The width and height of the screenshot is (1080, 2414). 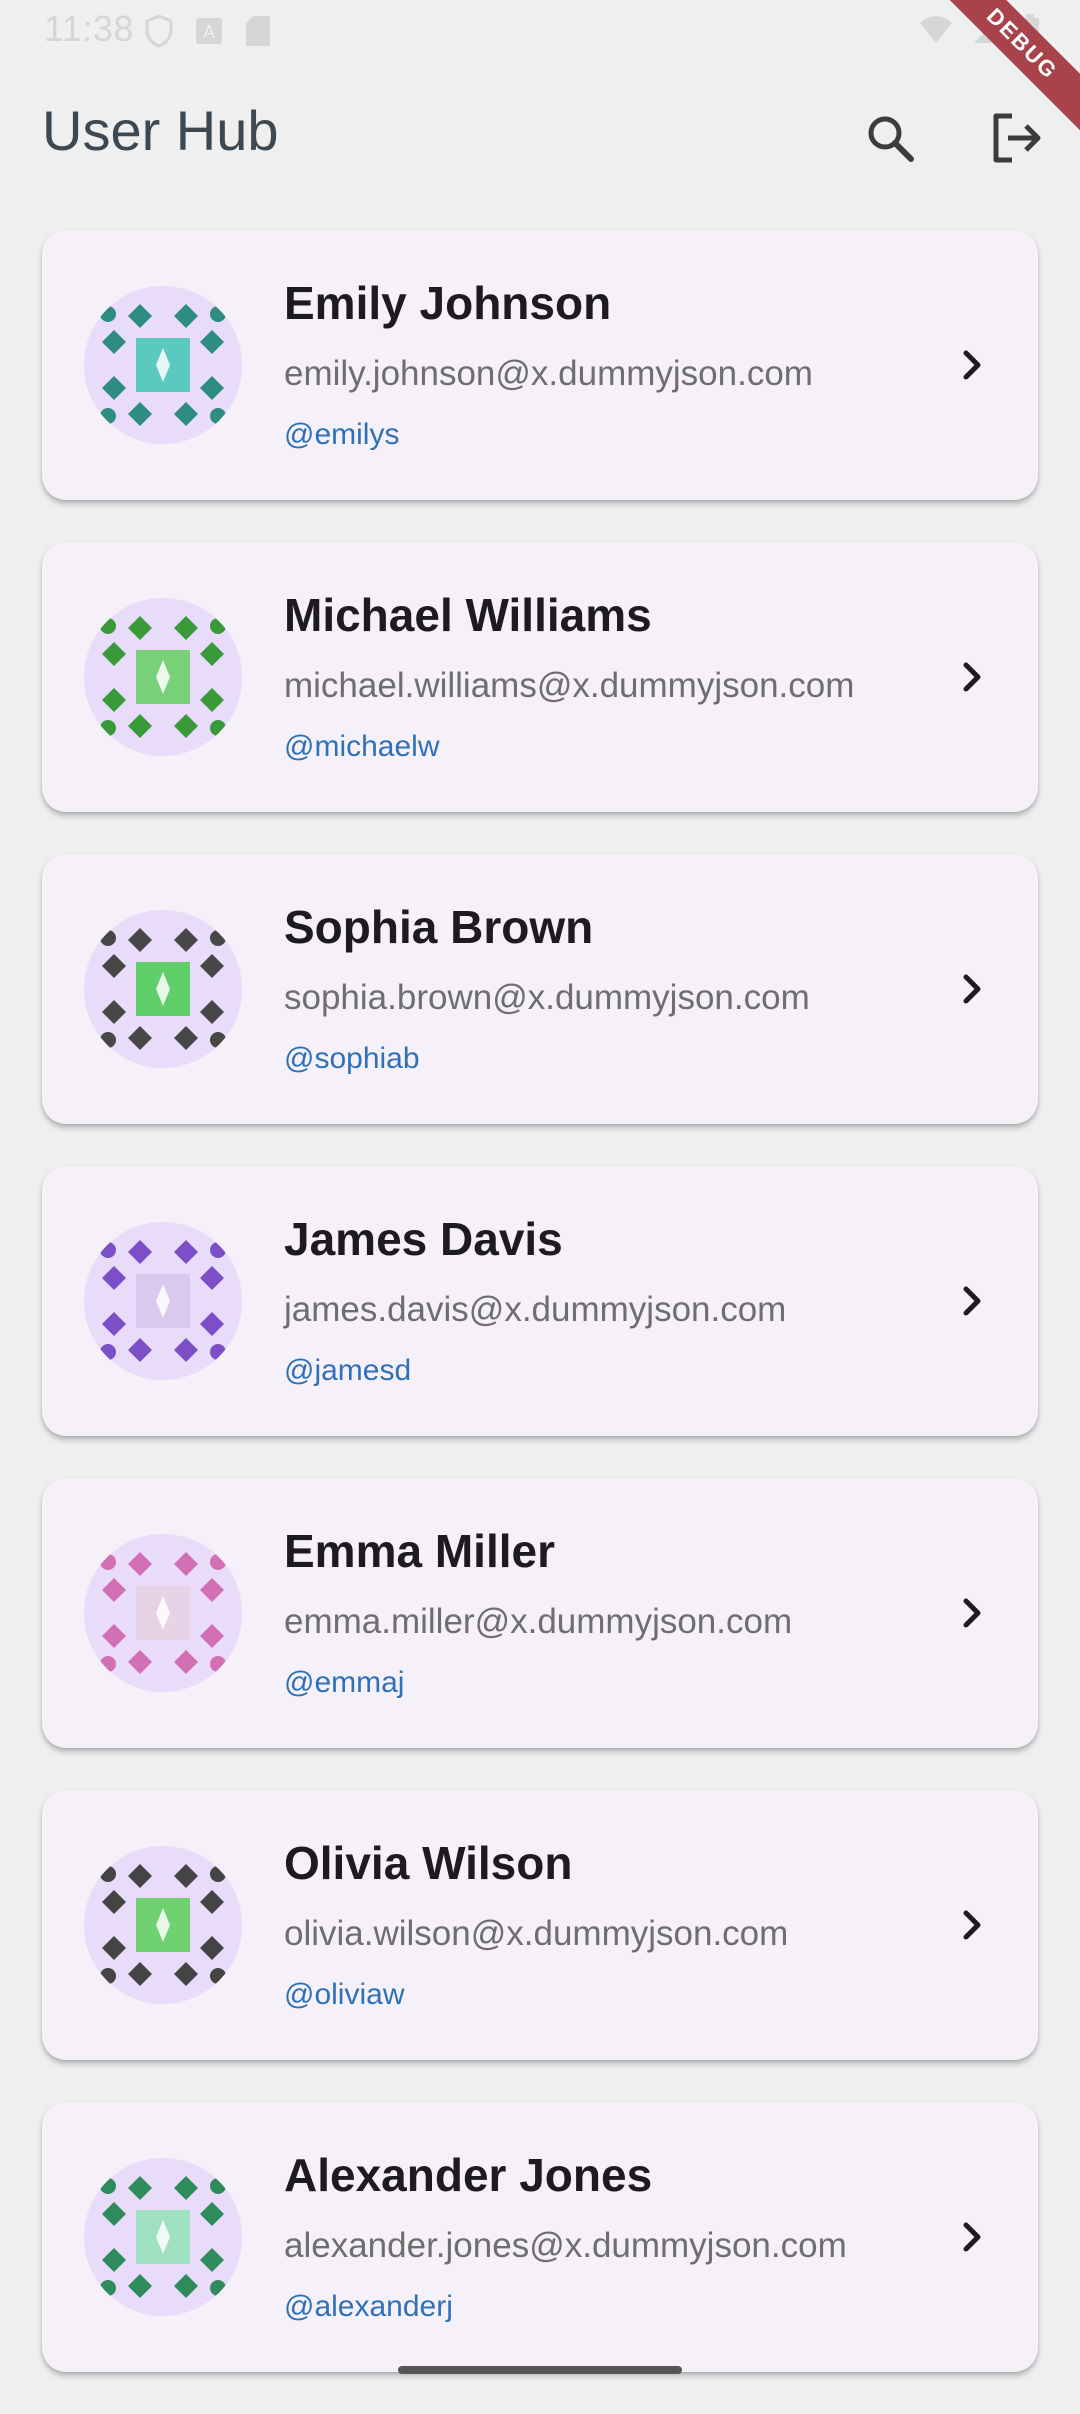 I want to click on status-time: 11:38, so click(x=89, y=28).